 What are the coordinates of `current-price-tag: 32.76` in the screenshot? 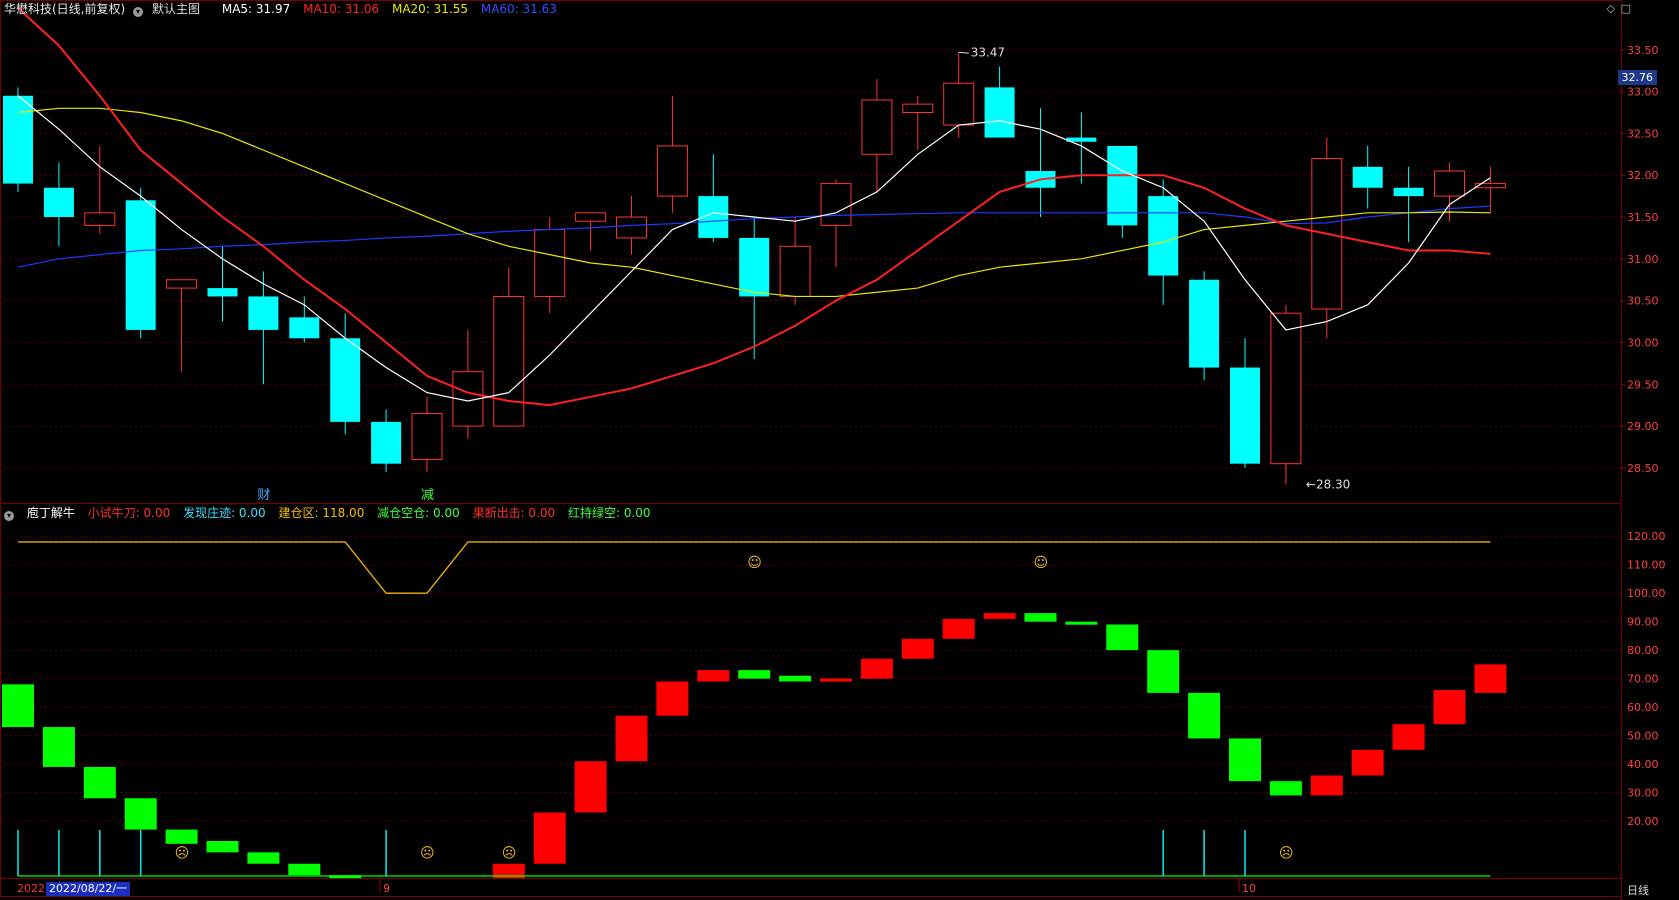 It's located at (1637, 77).